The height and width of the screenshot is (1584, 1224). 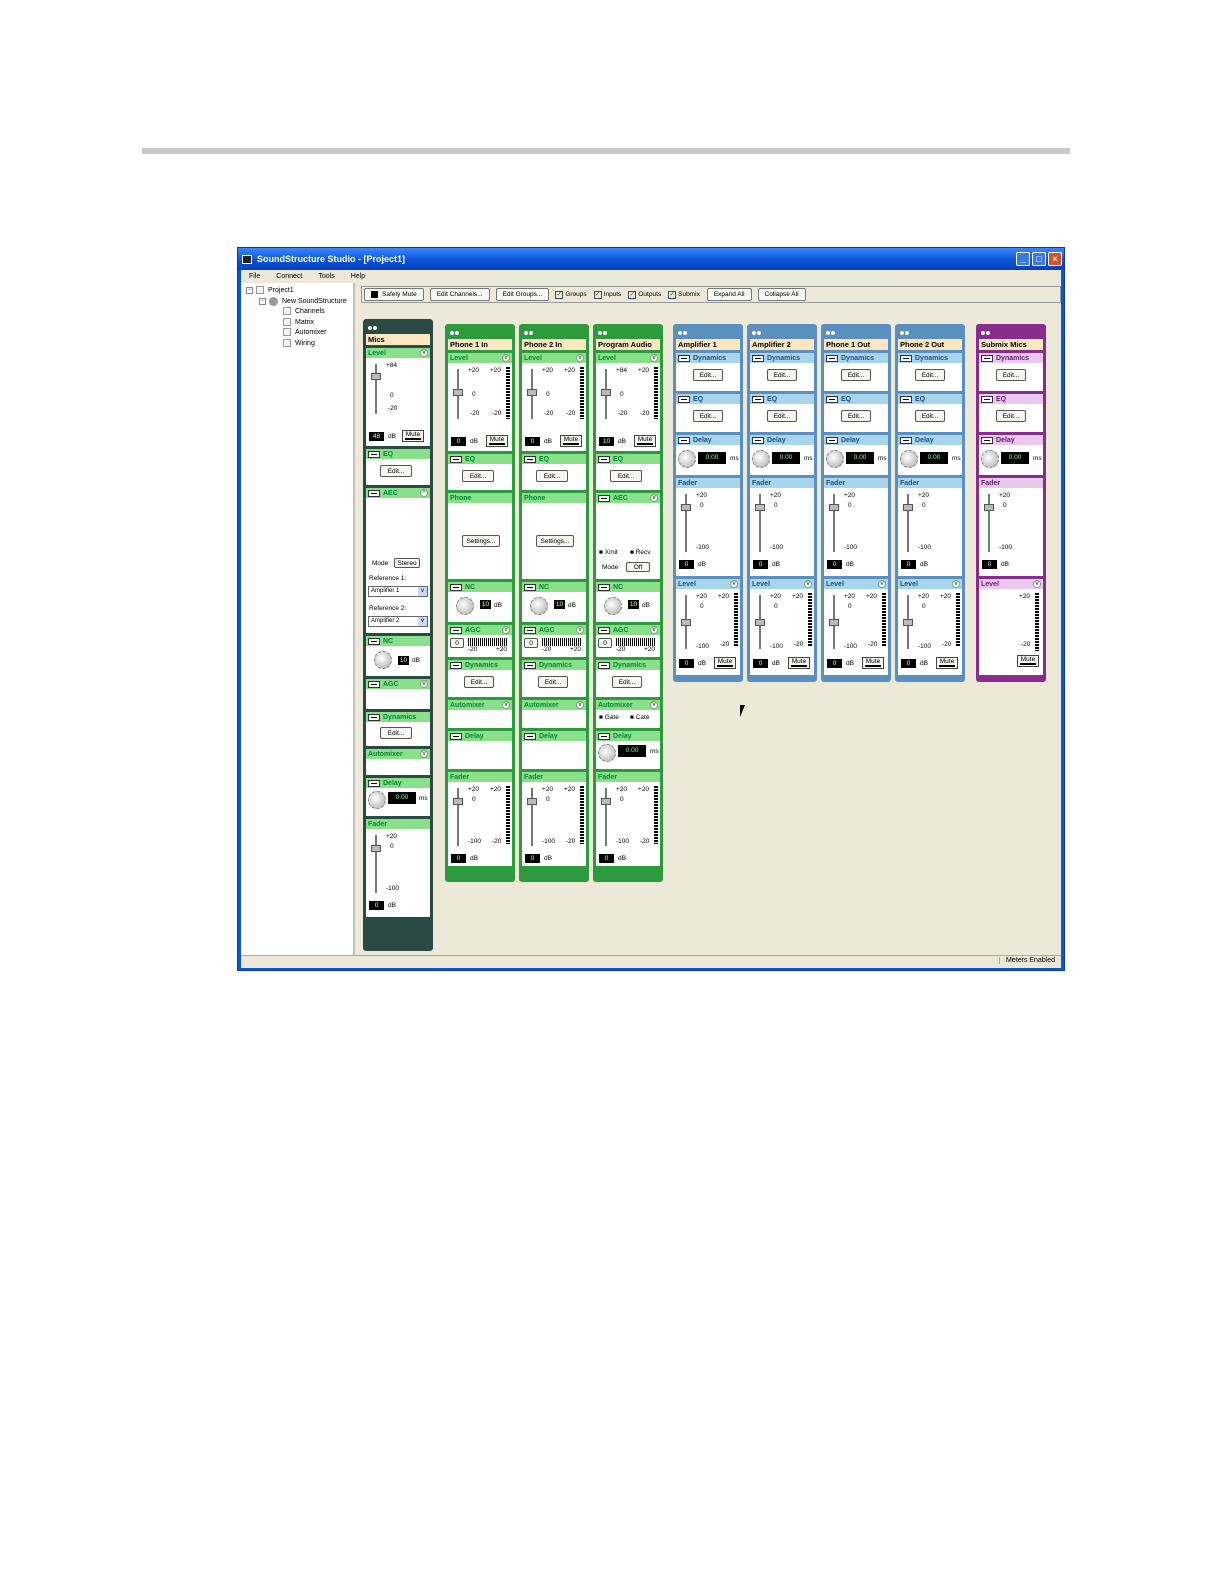 What do you see at coordinates (289, 276) in the screenshot?
I see `menu-connect: Connect` at bounding box center [289, 276].